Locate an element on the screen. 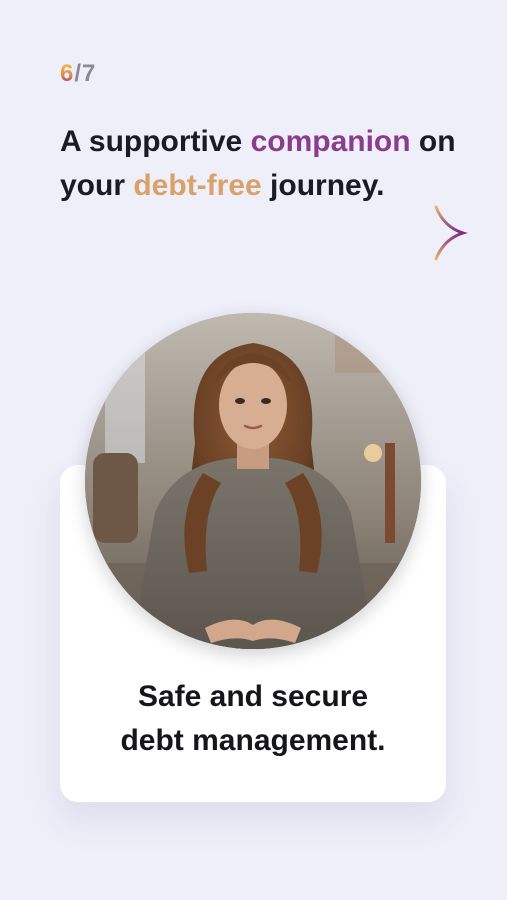 Image resolution: width=507 pixels, height=900 pixels. title-part-1: A supportive is located at coordinates (155, 141).